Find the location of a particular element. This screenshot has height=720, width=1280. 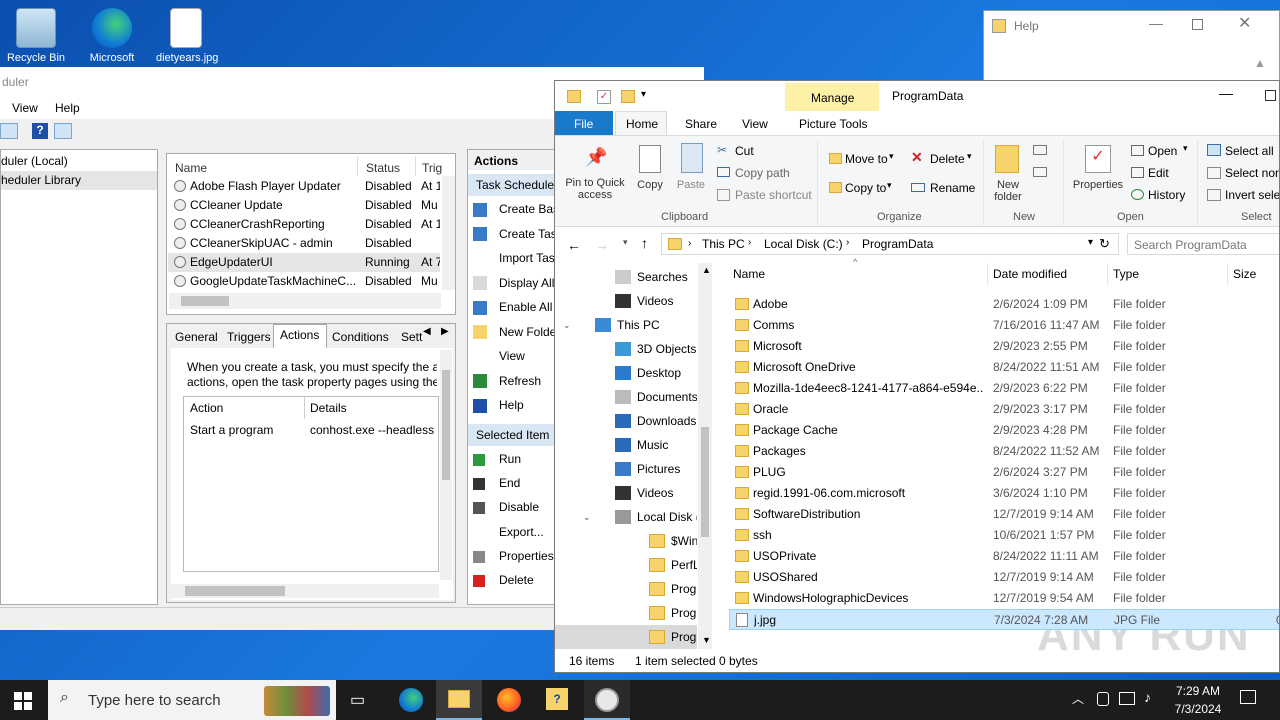

col-details: Details is located at coordinates (328, 408).